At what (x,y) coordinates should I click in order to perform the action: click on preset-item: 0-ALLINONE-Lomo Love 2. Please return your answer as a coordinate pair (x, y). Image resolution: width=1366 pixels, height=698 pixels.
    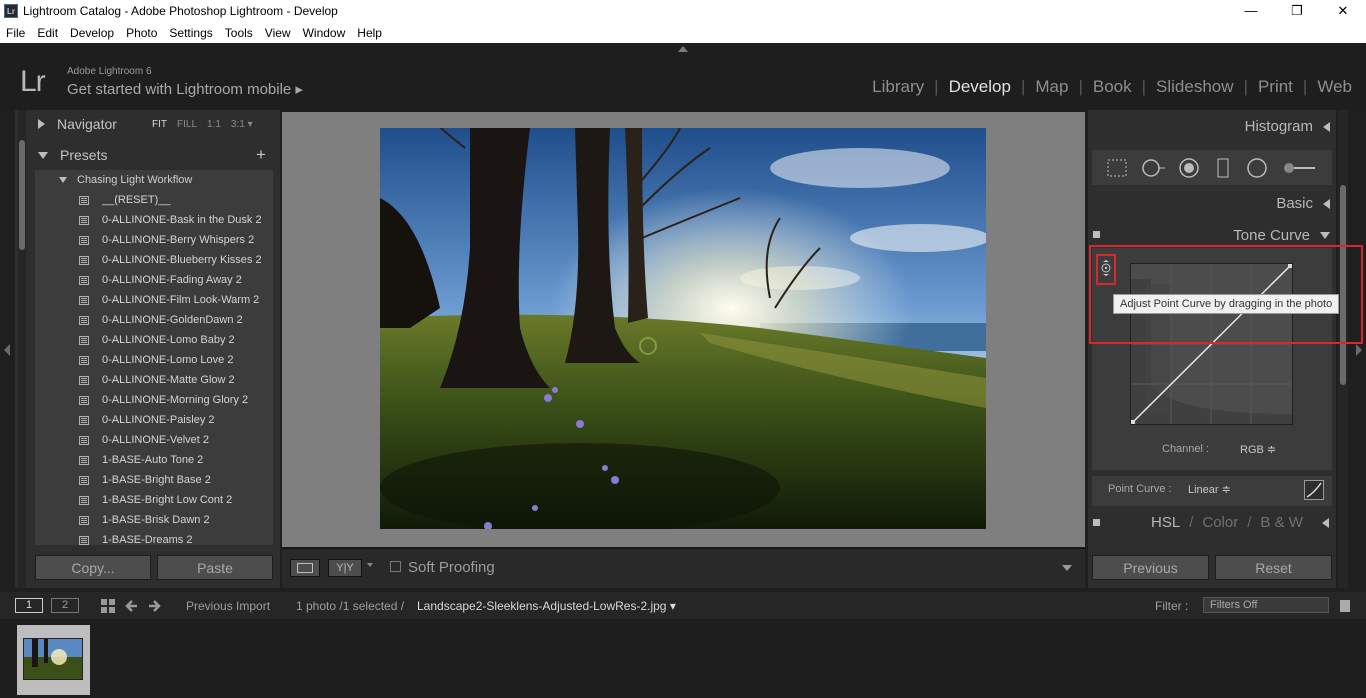
    Looking at the image, I should click on (154, 360).